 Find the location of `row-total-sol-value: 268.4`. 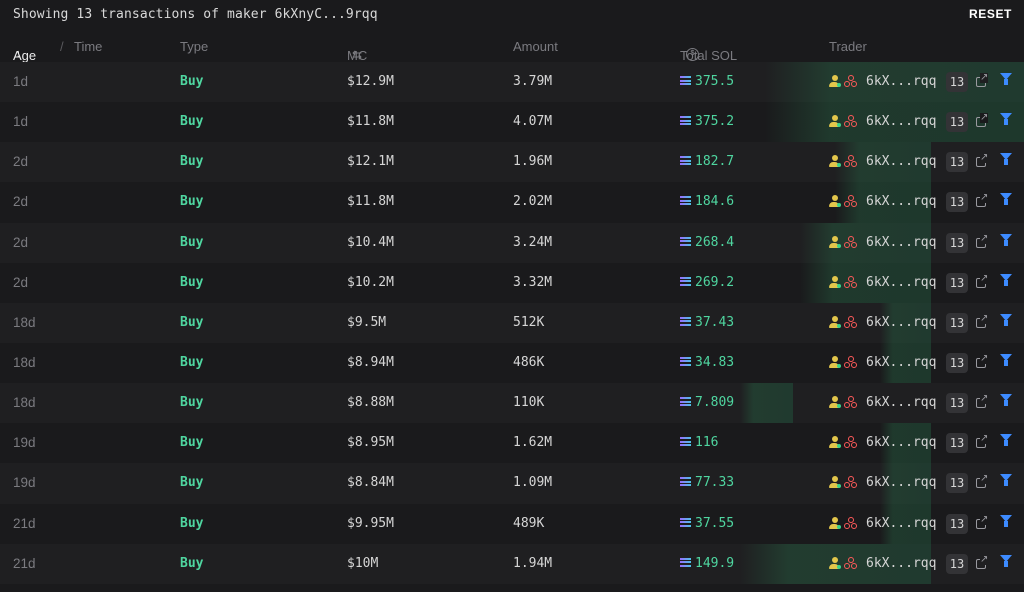

row-total-sol-value: 268.4 is located at coordinates (715, 242).